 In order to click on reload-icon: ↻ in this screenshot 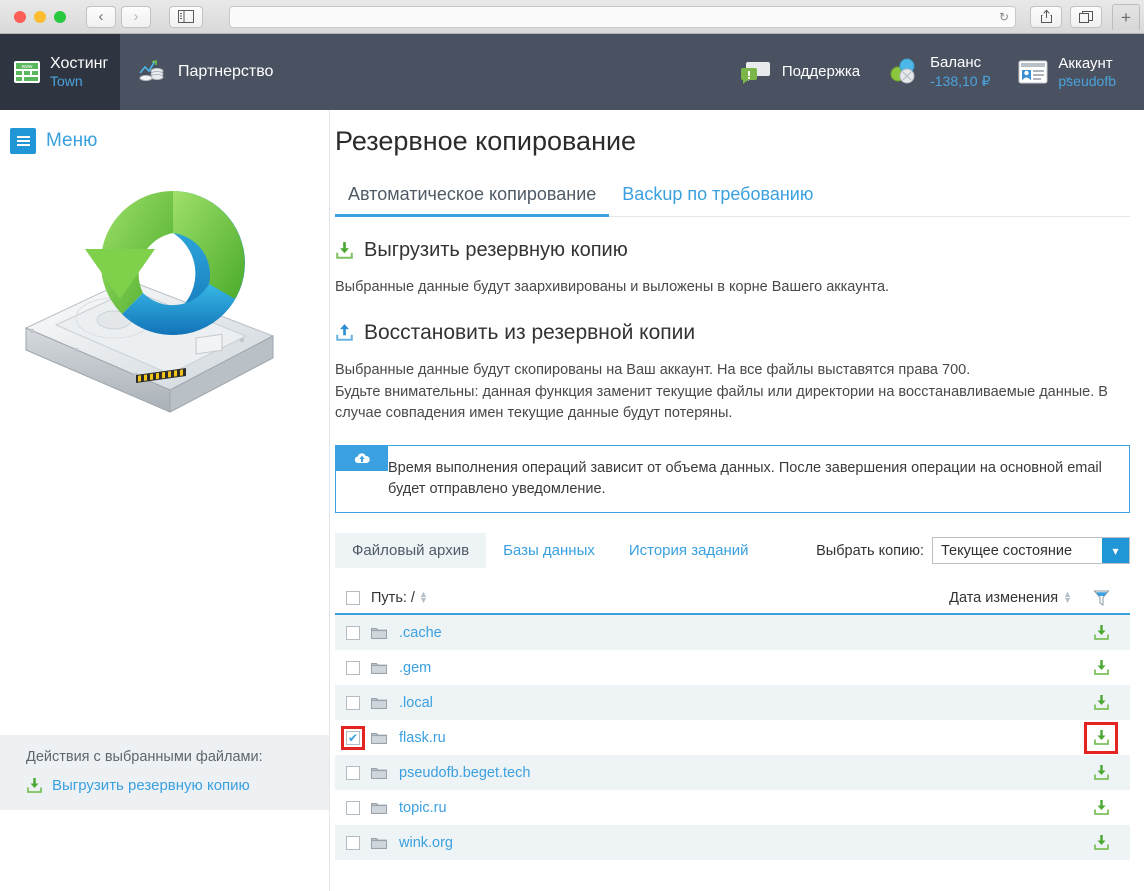, I will do `click(1004, 17)`.